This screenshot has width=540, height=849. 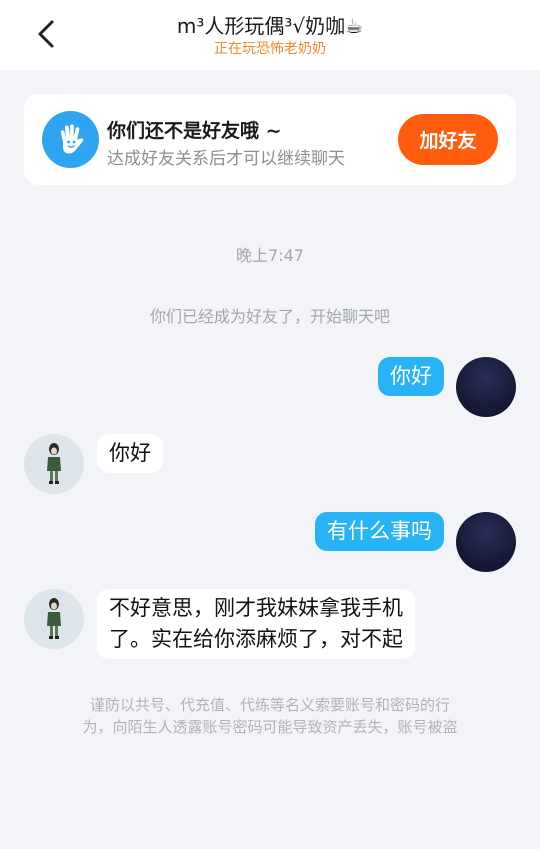 I want to click on chat-header: m³人形玩偶³√奶咖☕ 正在玩恐怖老奶奶, so click(x=270, y=35).